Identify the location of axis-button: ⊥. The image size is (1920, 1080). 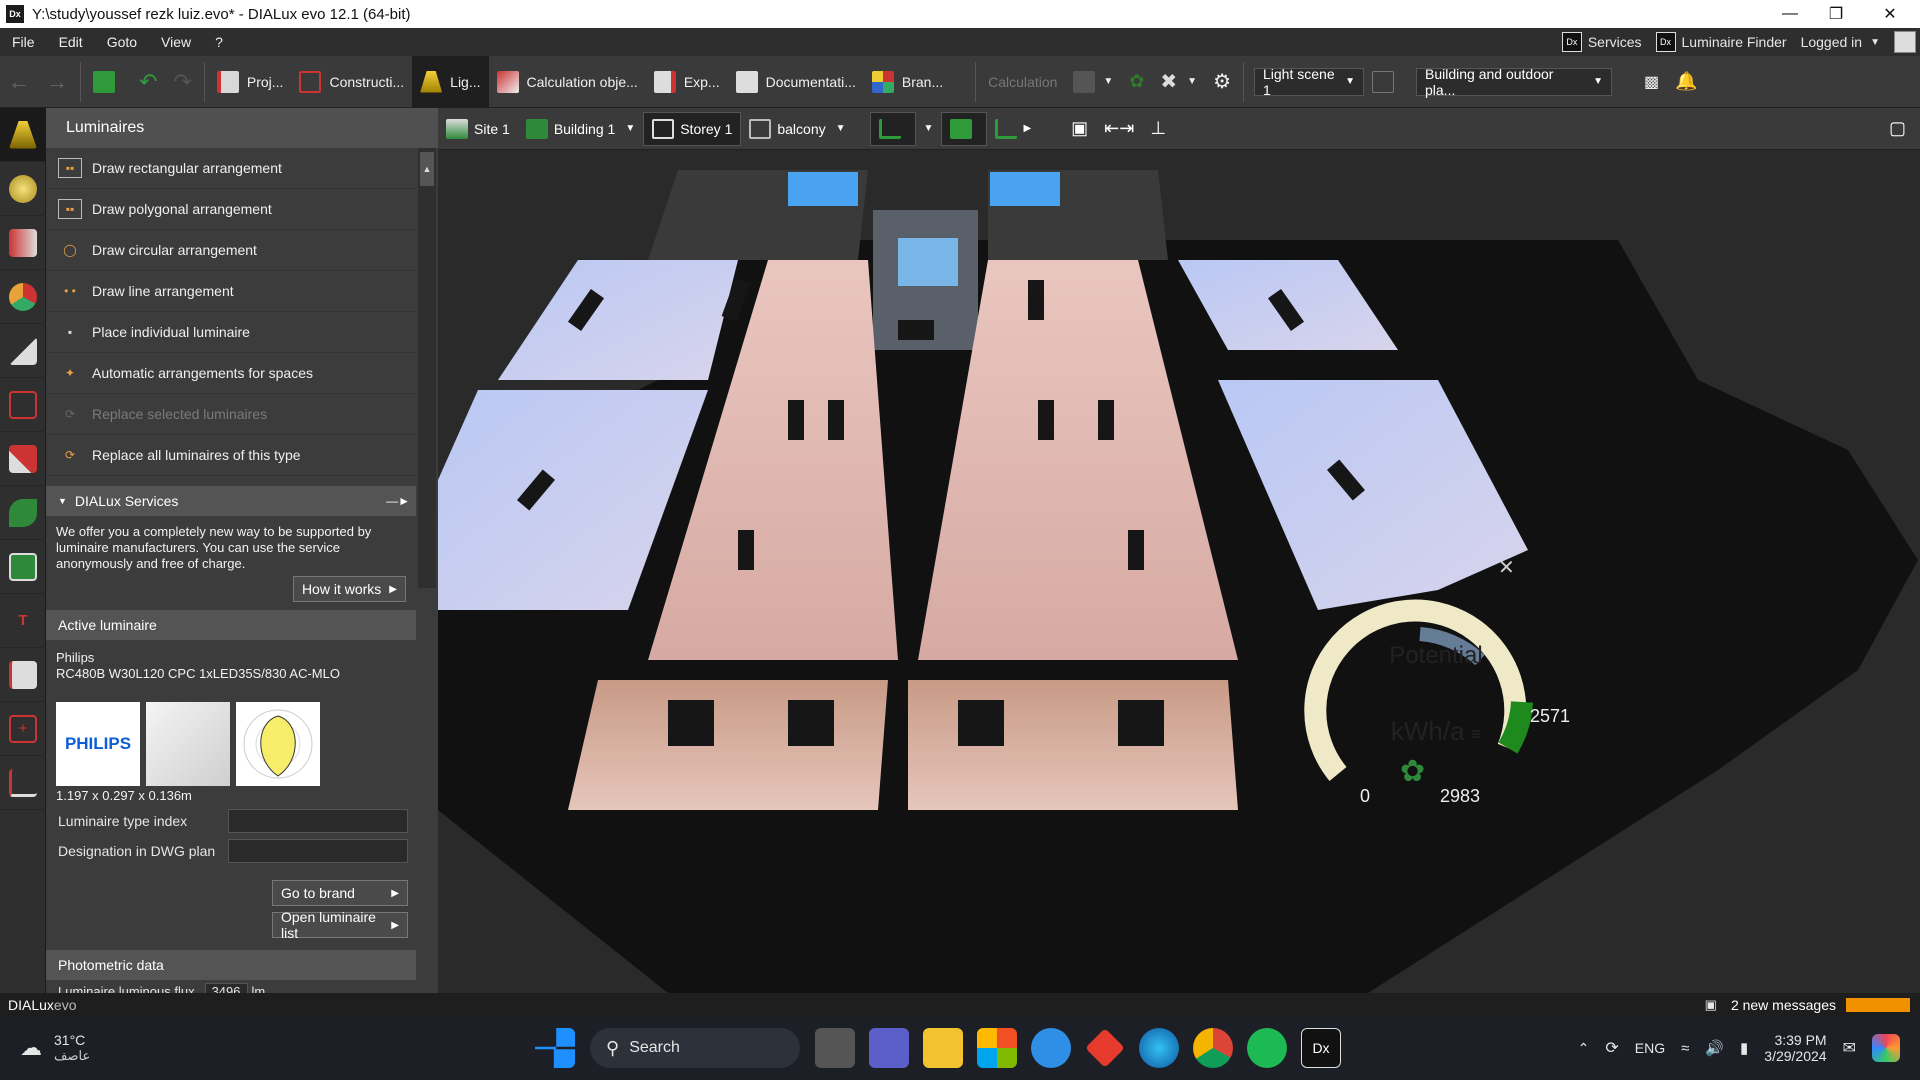
(1158, 129).